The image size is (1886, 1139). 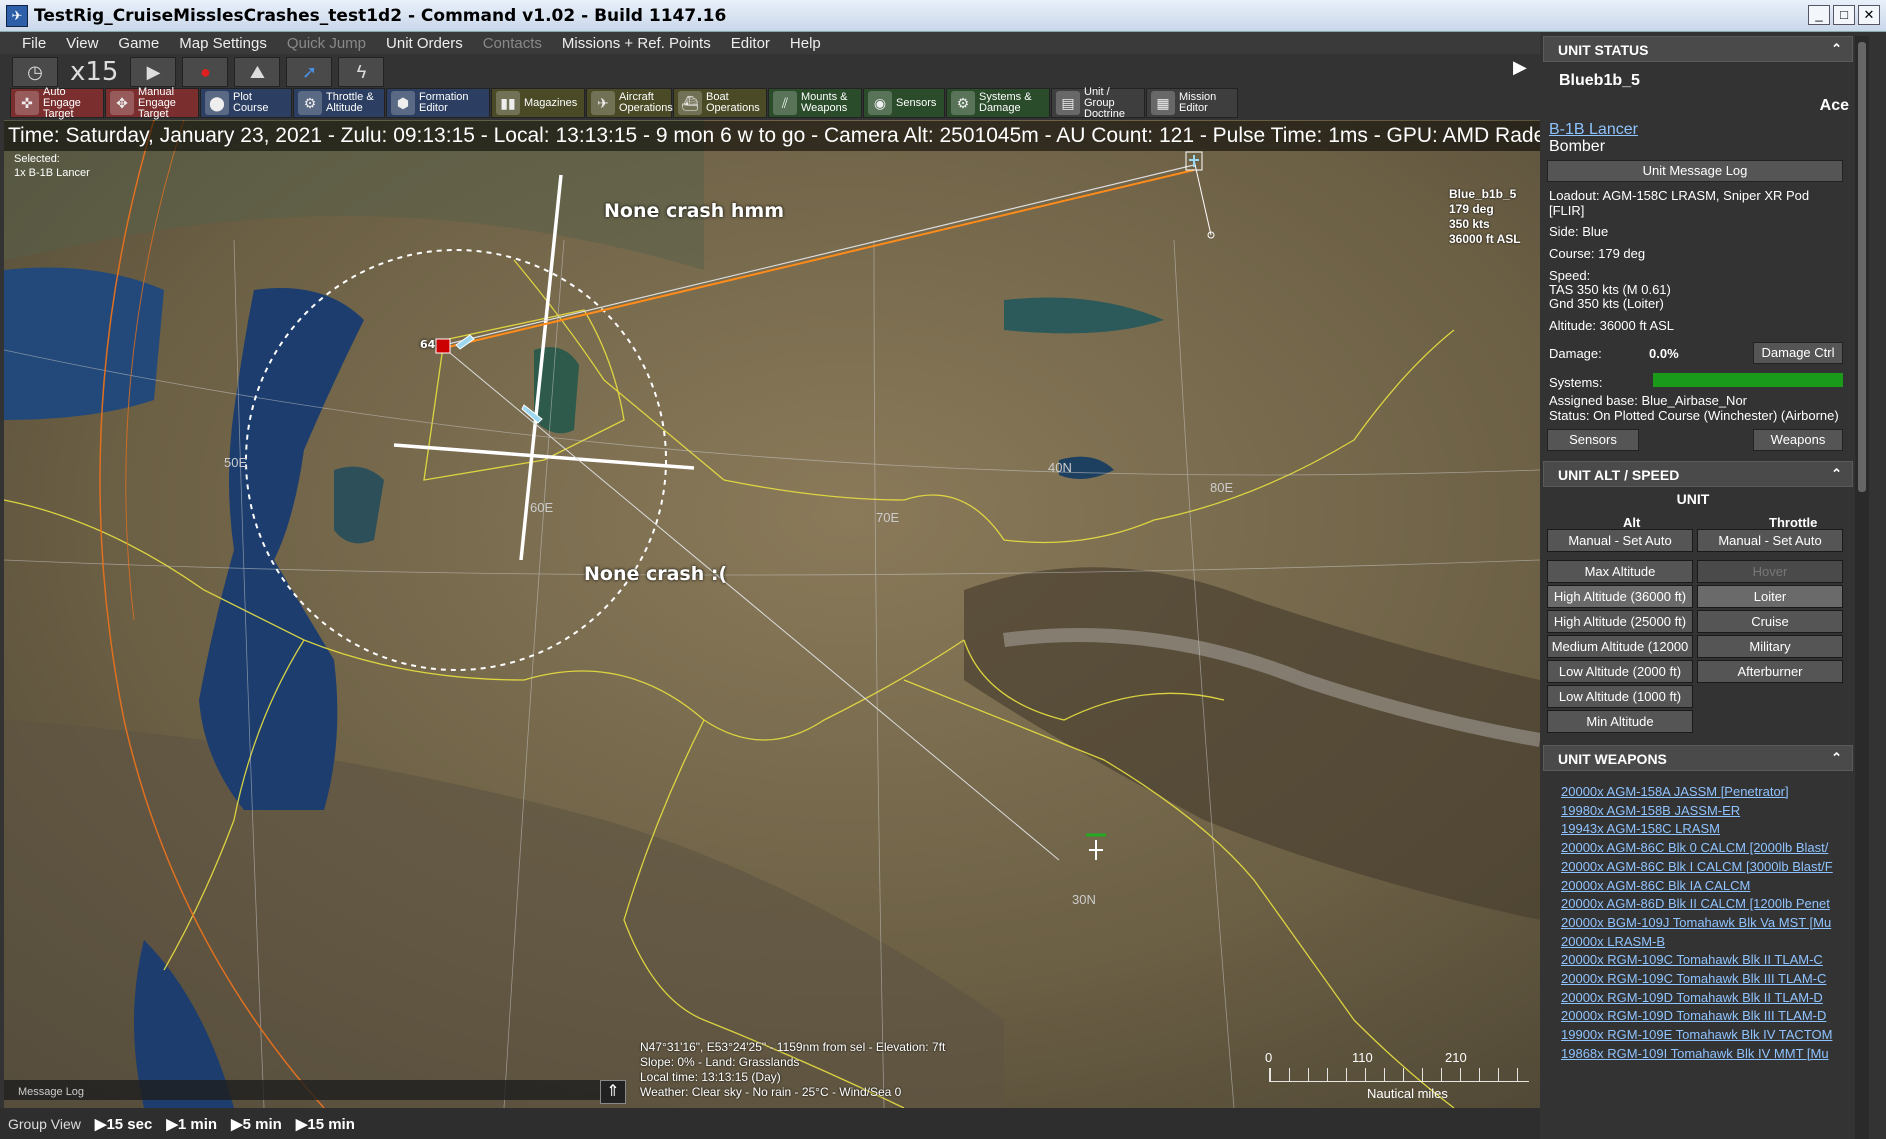 What do you see at coordinates (153, 72) in the screenshot?
I see `play-icon: ▶` at bounding box center [153, 72].